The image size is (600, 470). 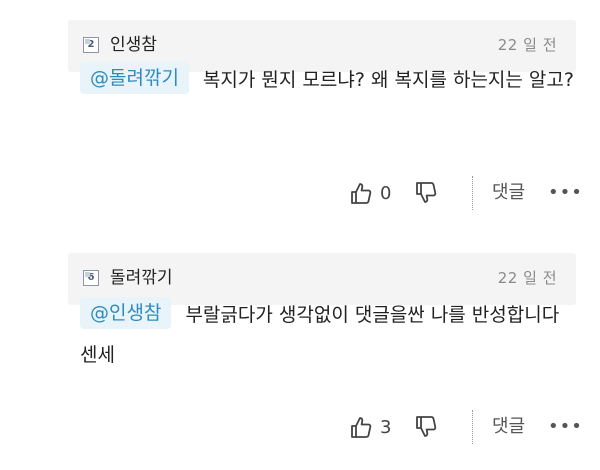 I want to click on comment-body: @돌려깎기 복지가 뭔지 모르냐? 왜 복지를 하는지는 알고?, so click(x=330, y=80).